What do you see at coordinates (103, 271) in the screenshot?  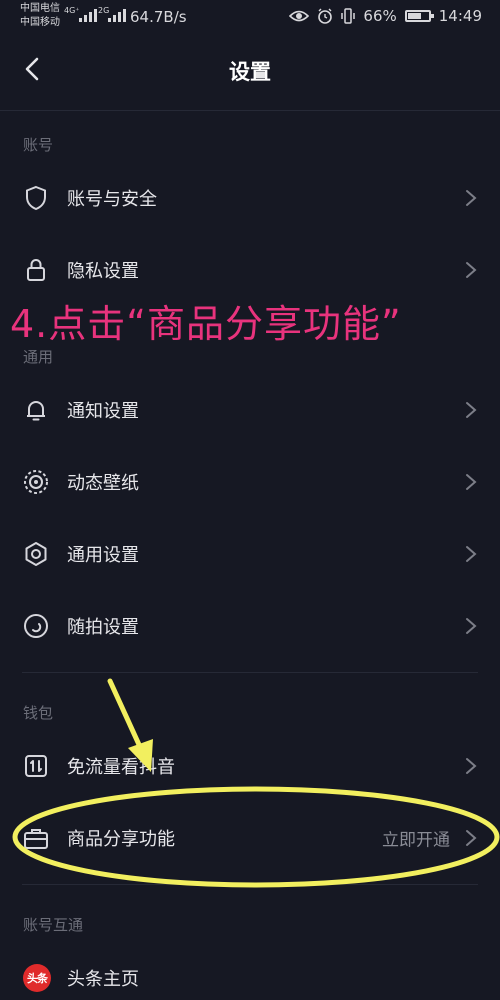 I see `row-label: 隐私设置` at bounding box center [103, 271].